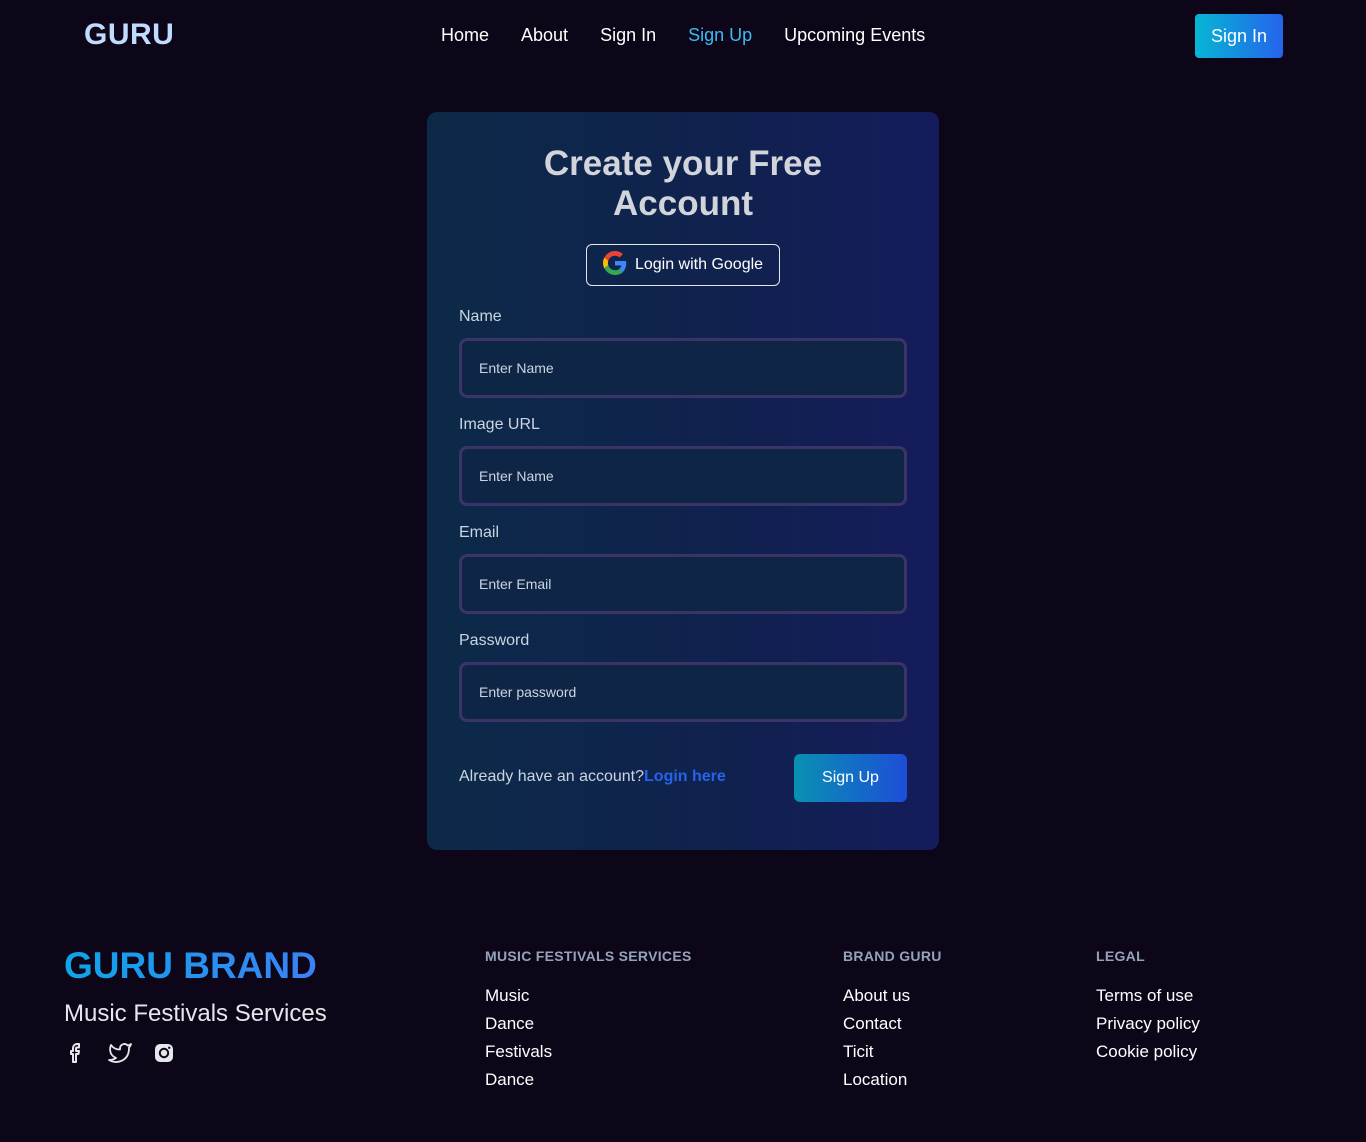 Image resolution: width=1366 pixels, height=1142 pixels. What do you see at coordinates (1120, 956) in the screenshot?
I see `footer-col-title: LEGAL` at bounding box center [1120, 956].